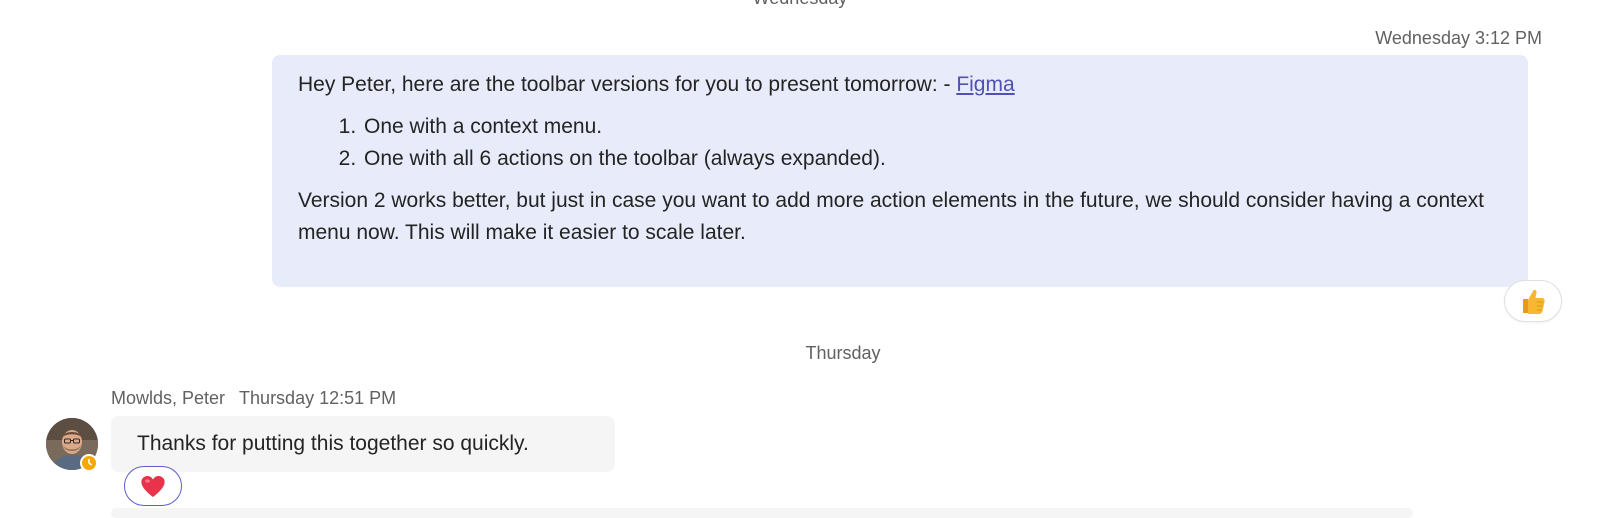  I want to click on date-divider-thursday: Thursday, so click(843, 353).